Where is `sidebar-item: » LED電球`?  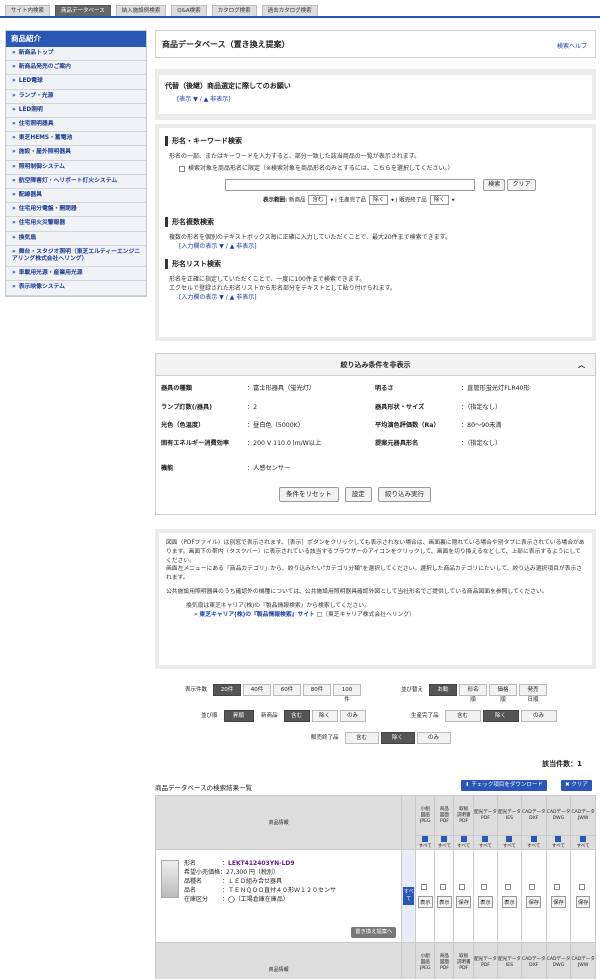
sidebar-item: » LED電球 is located at coordinates (76, 82).